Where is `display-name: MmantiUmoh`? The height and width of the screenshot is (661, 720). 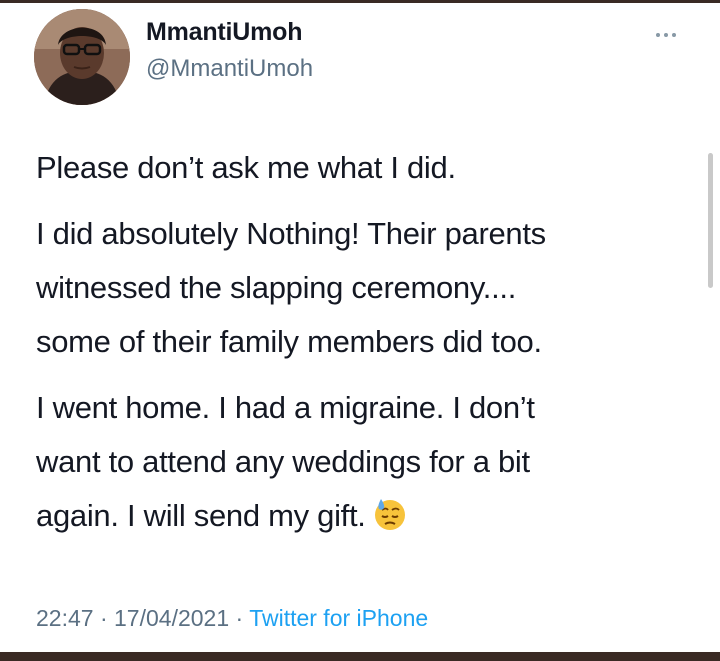
display-name: MmantiUmoh is located at coordinates (224, 32).